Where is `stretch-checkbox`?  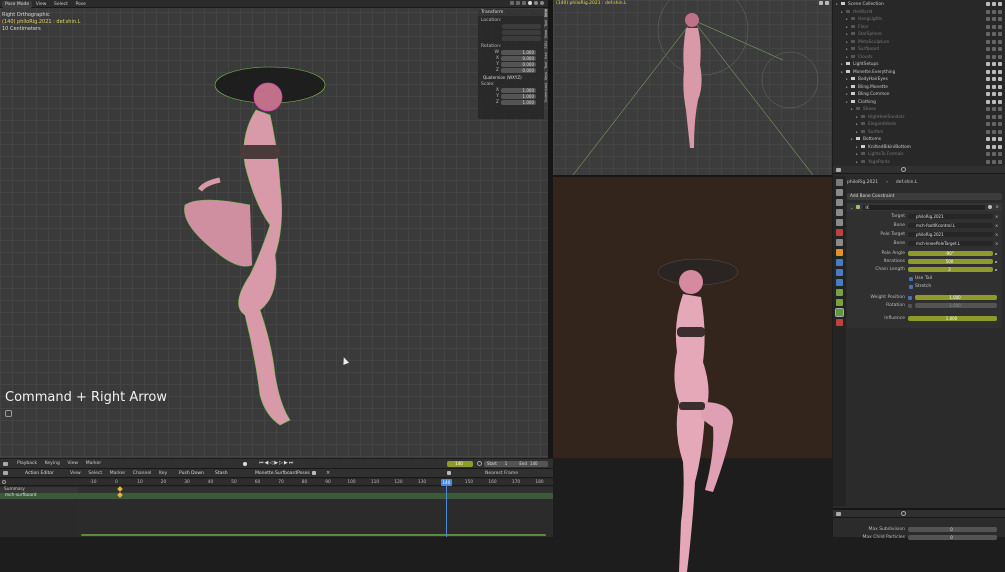 stretch-checkbox is located at coordinates (911, 286).